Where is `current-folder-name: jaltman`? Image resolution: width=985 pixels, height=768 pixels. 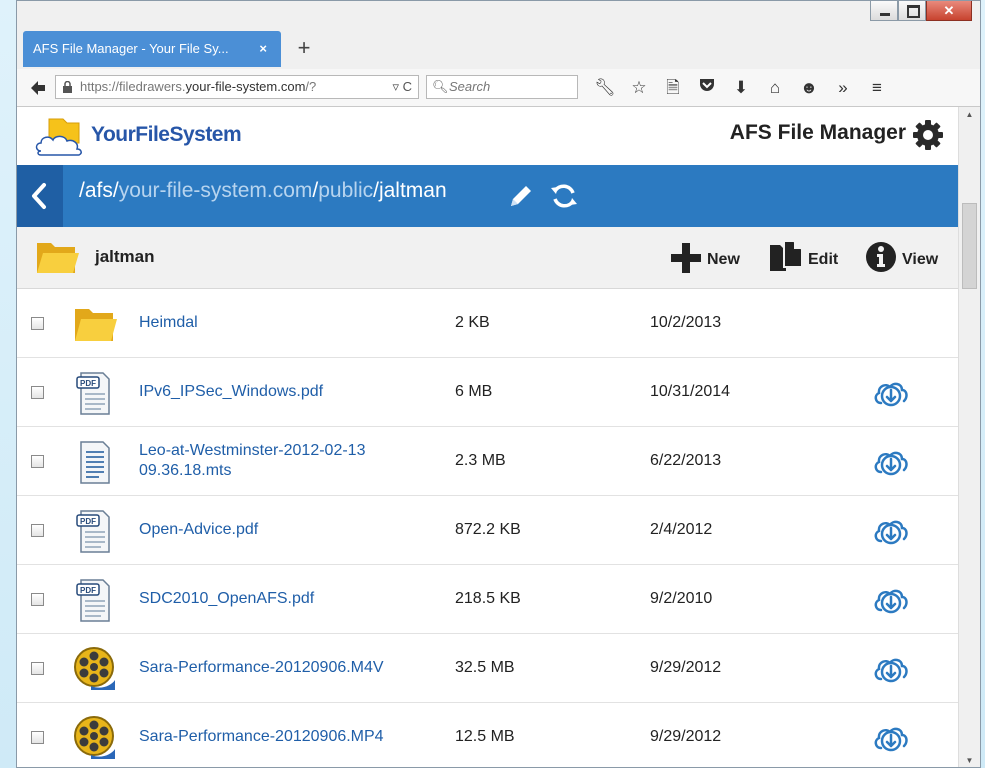
current-folder-name: jaltman is located at coordinates (125, 256).